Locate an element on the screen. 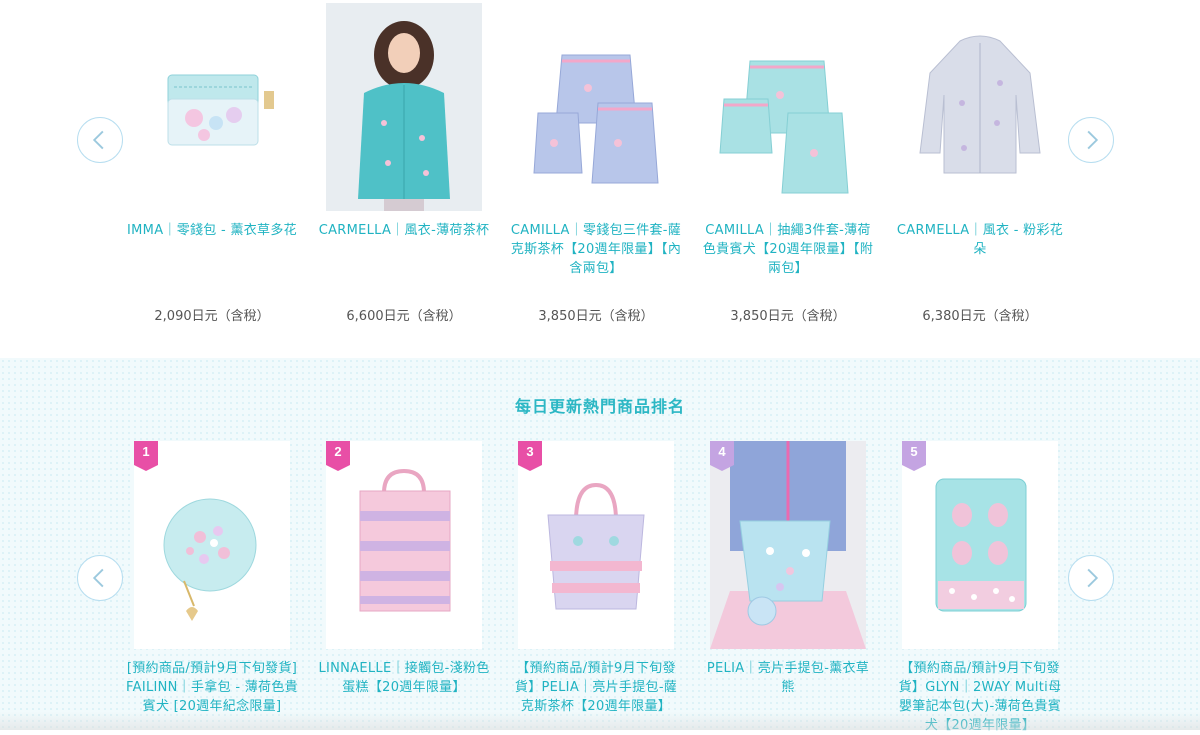  product-image-jacket-model is located at coordinates (404, 107).